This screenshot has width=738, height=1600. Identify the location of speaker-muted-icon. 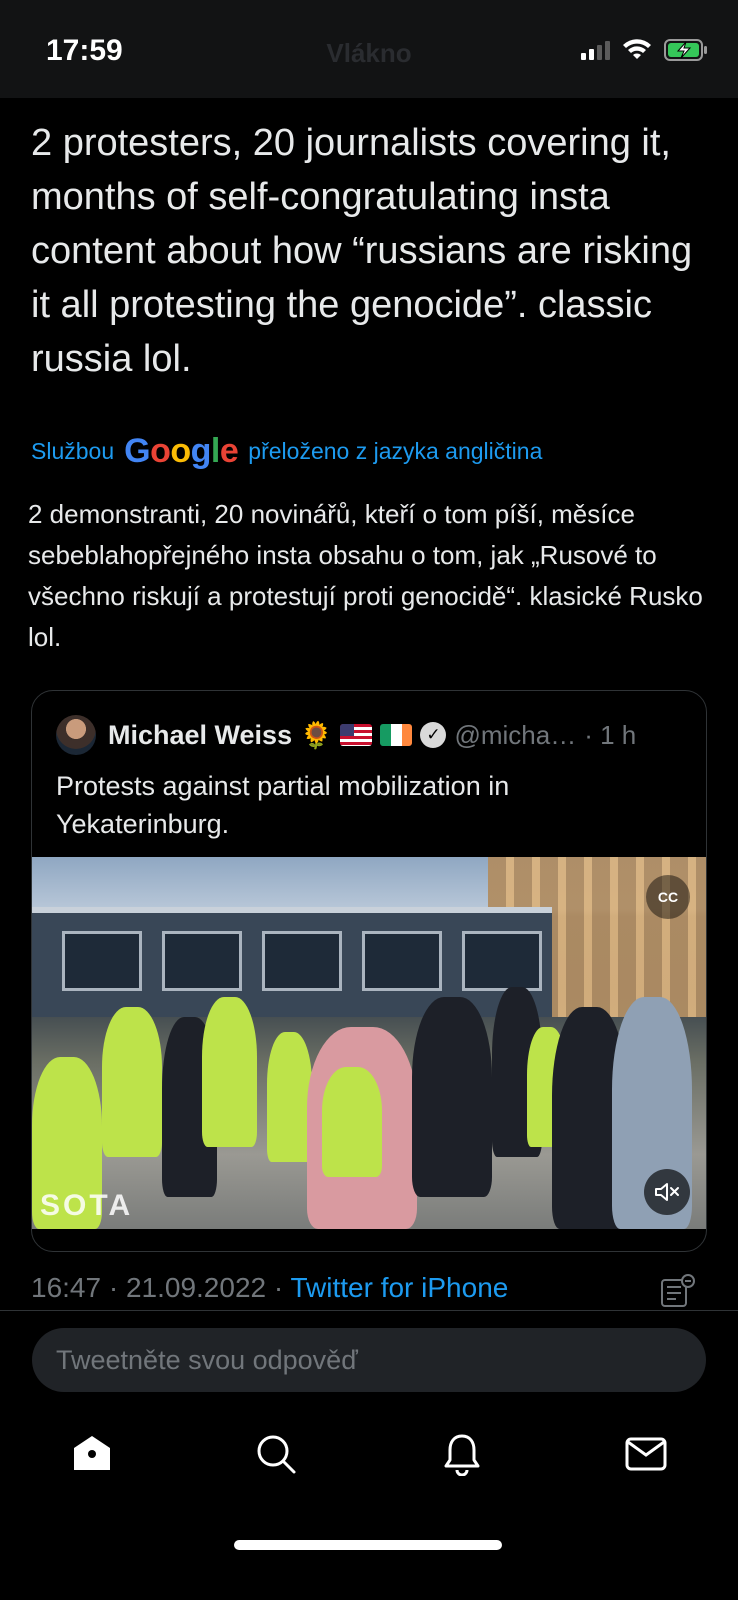
(667, 1192).